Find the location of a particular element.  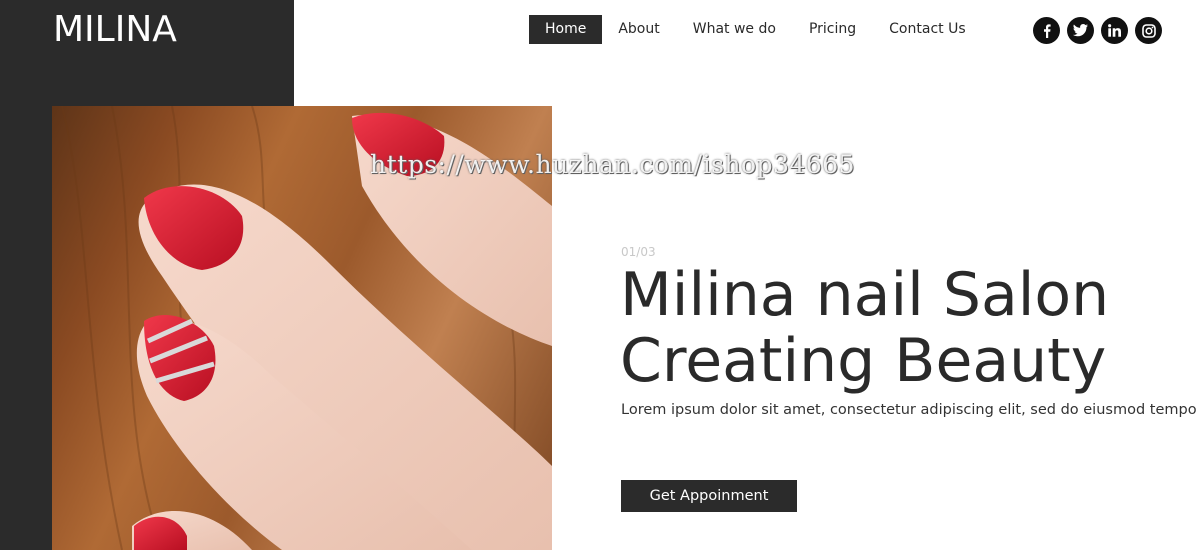

get-appointment-button: Get Appoinment is located at coordinates (709, 496).